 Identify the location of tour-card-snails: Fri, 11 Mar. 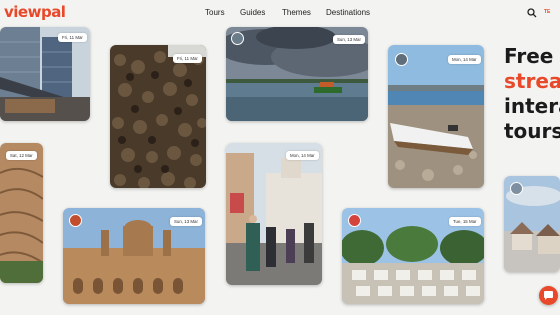
(158, 116).